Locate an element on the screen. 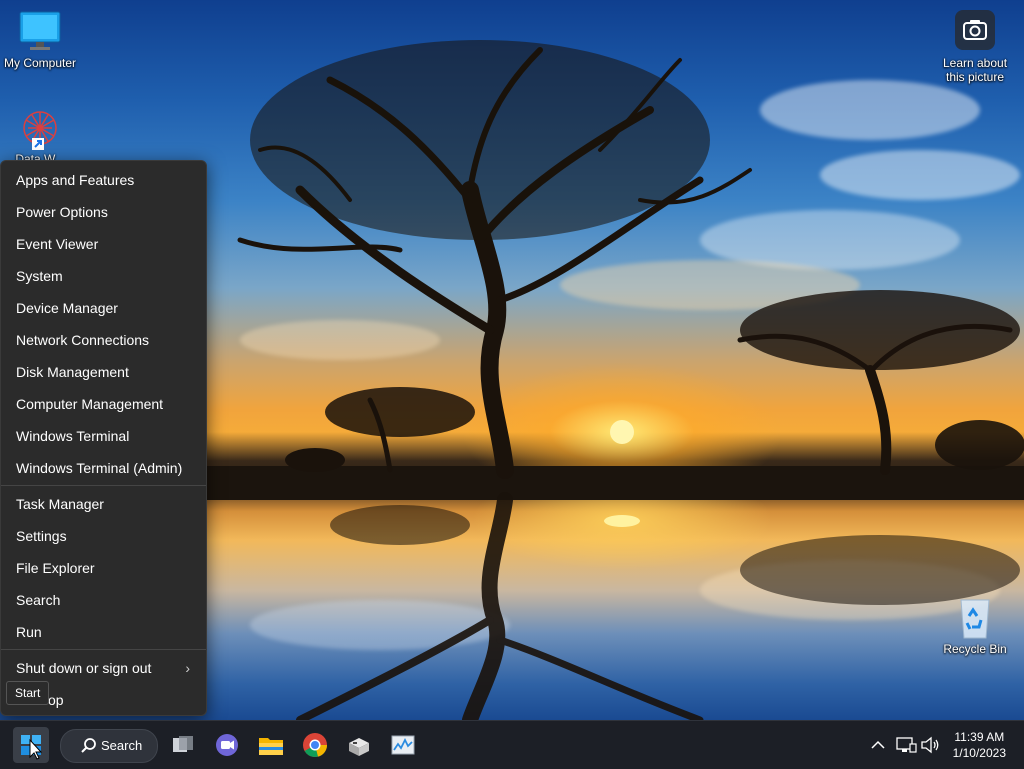  desktop-icon-label: My Computer is located at coordinates (40, 63).